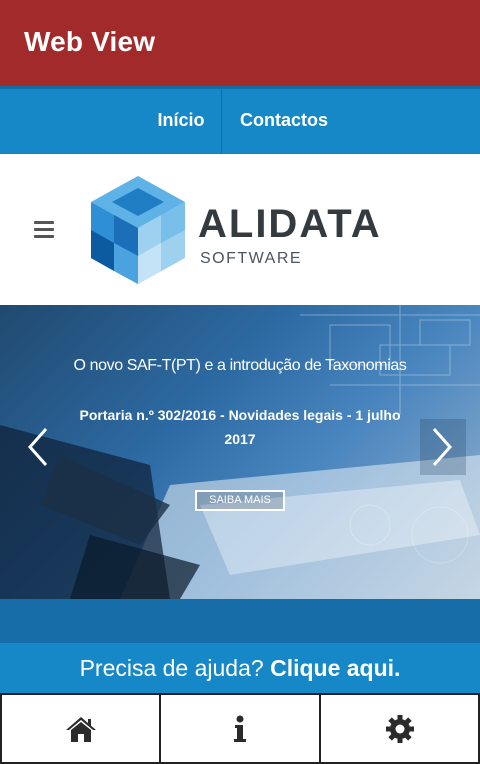  I want to click on logo-name: ALIDATA, so click(290, 224).